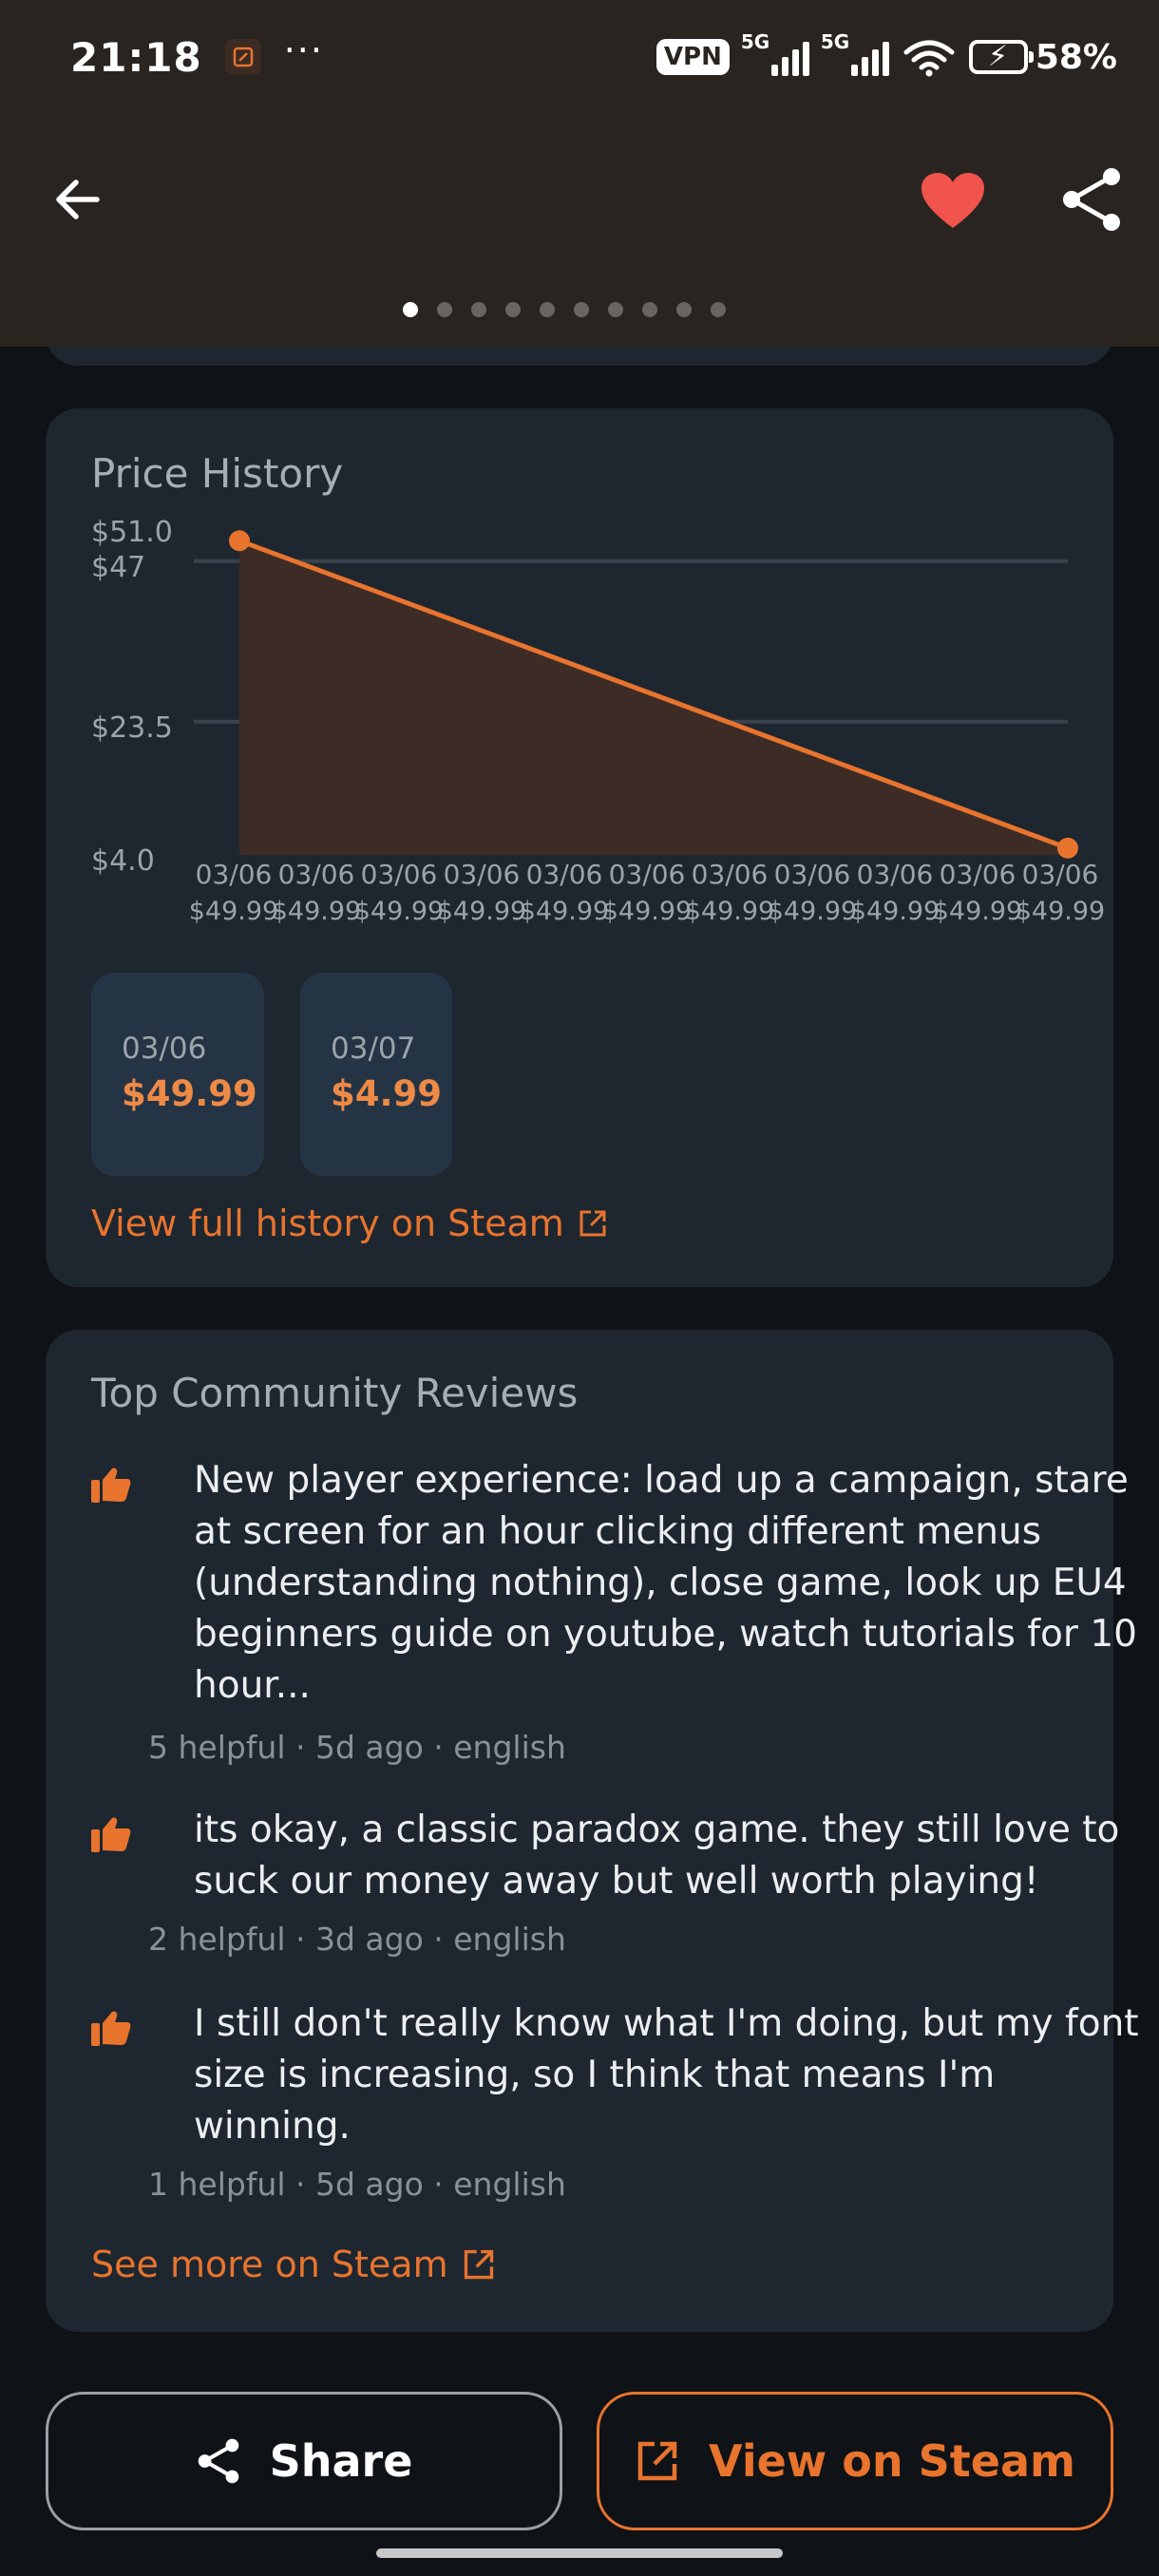 This screenshot has width=1159, height=2576. I want to click on reviews-title: Top Community Reviews, so click(335, 1393).